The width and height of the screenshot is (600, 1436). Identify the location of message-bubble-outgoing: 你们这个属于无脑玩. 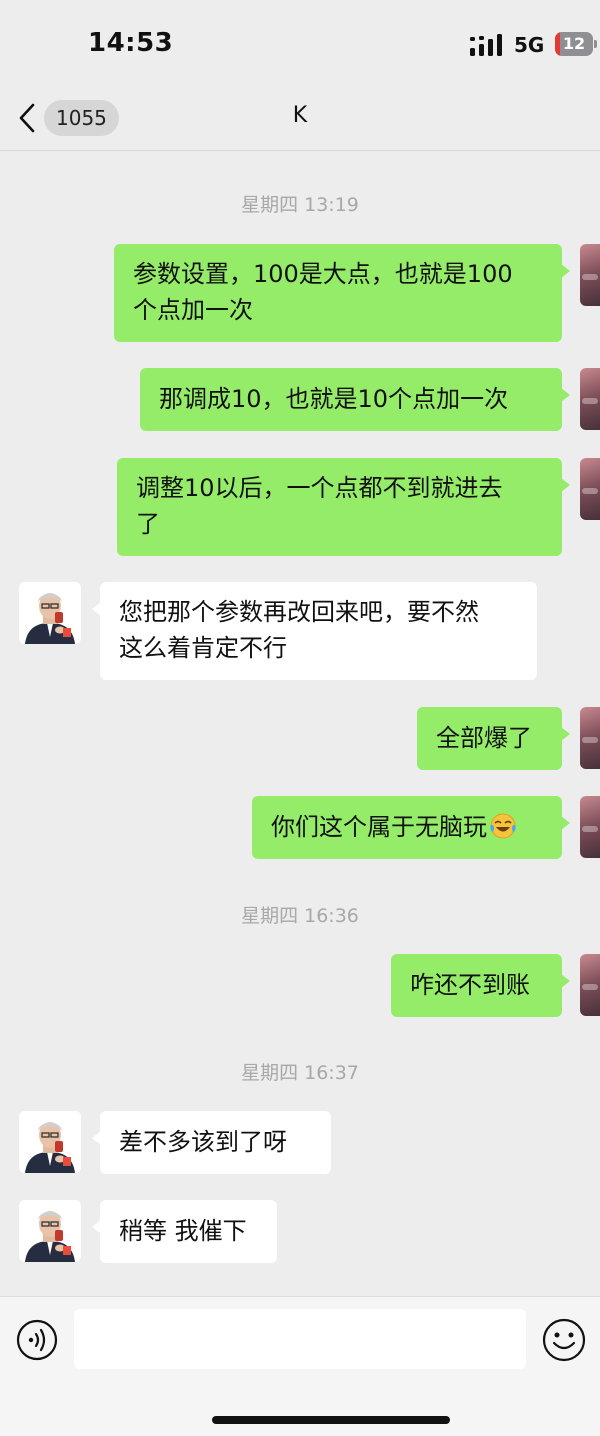
(411, 827).